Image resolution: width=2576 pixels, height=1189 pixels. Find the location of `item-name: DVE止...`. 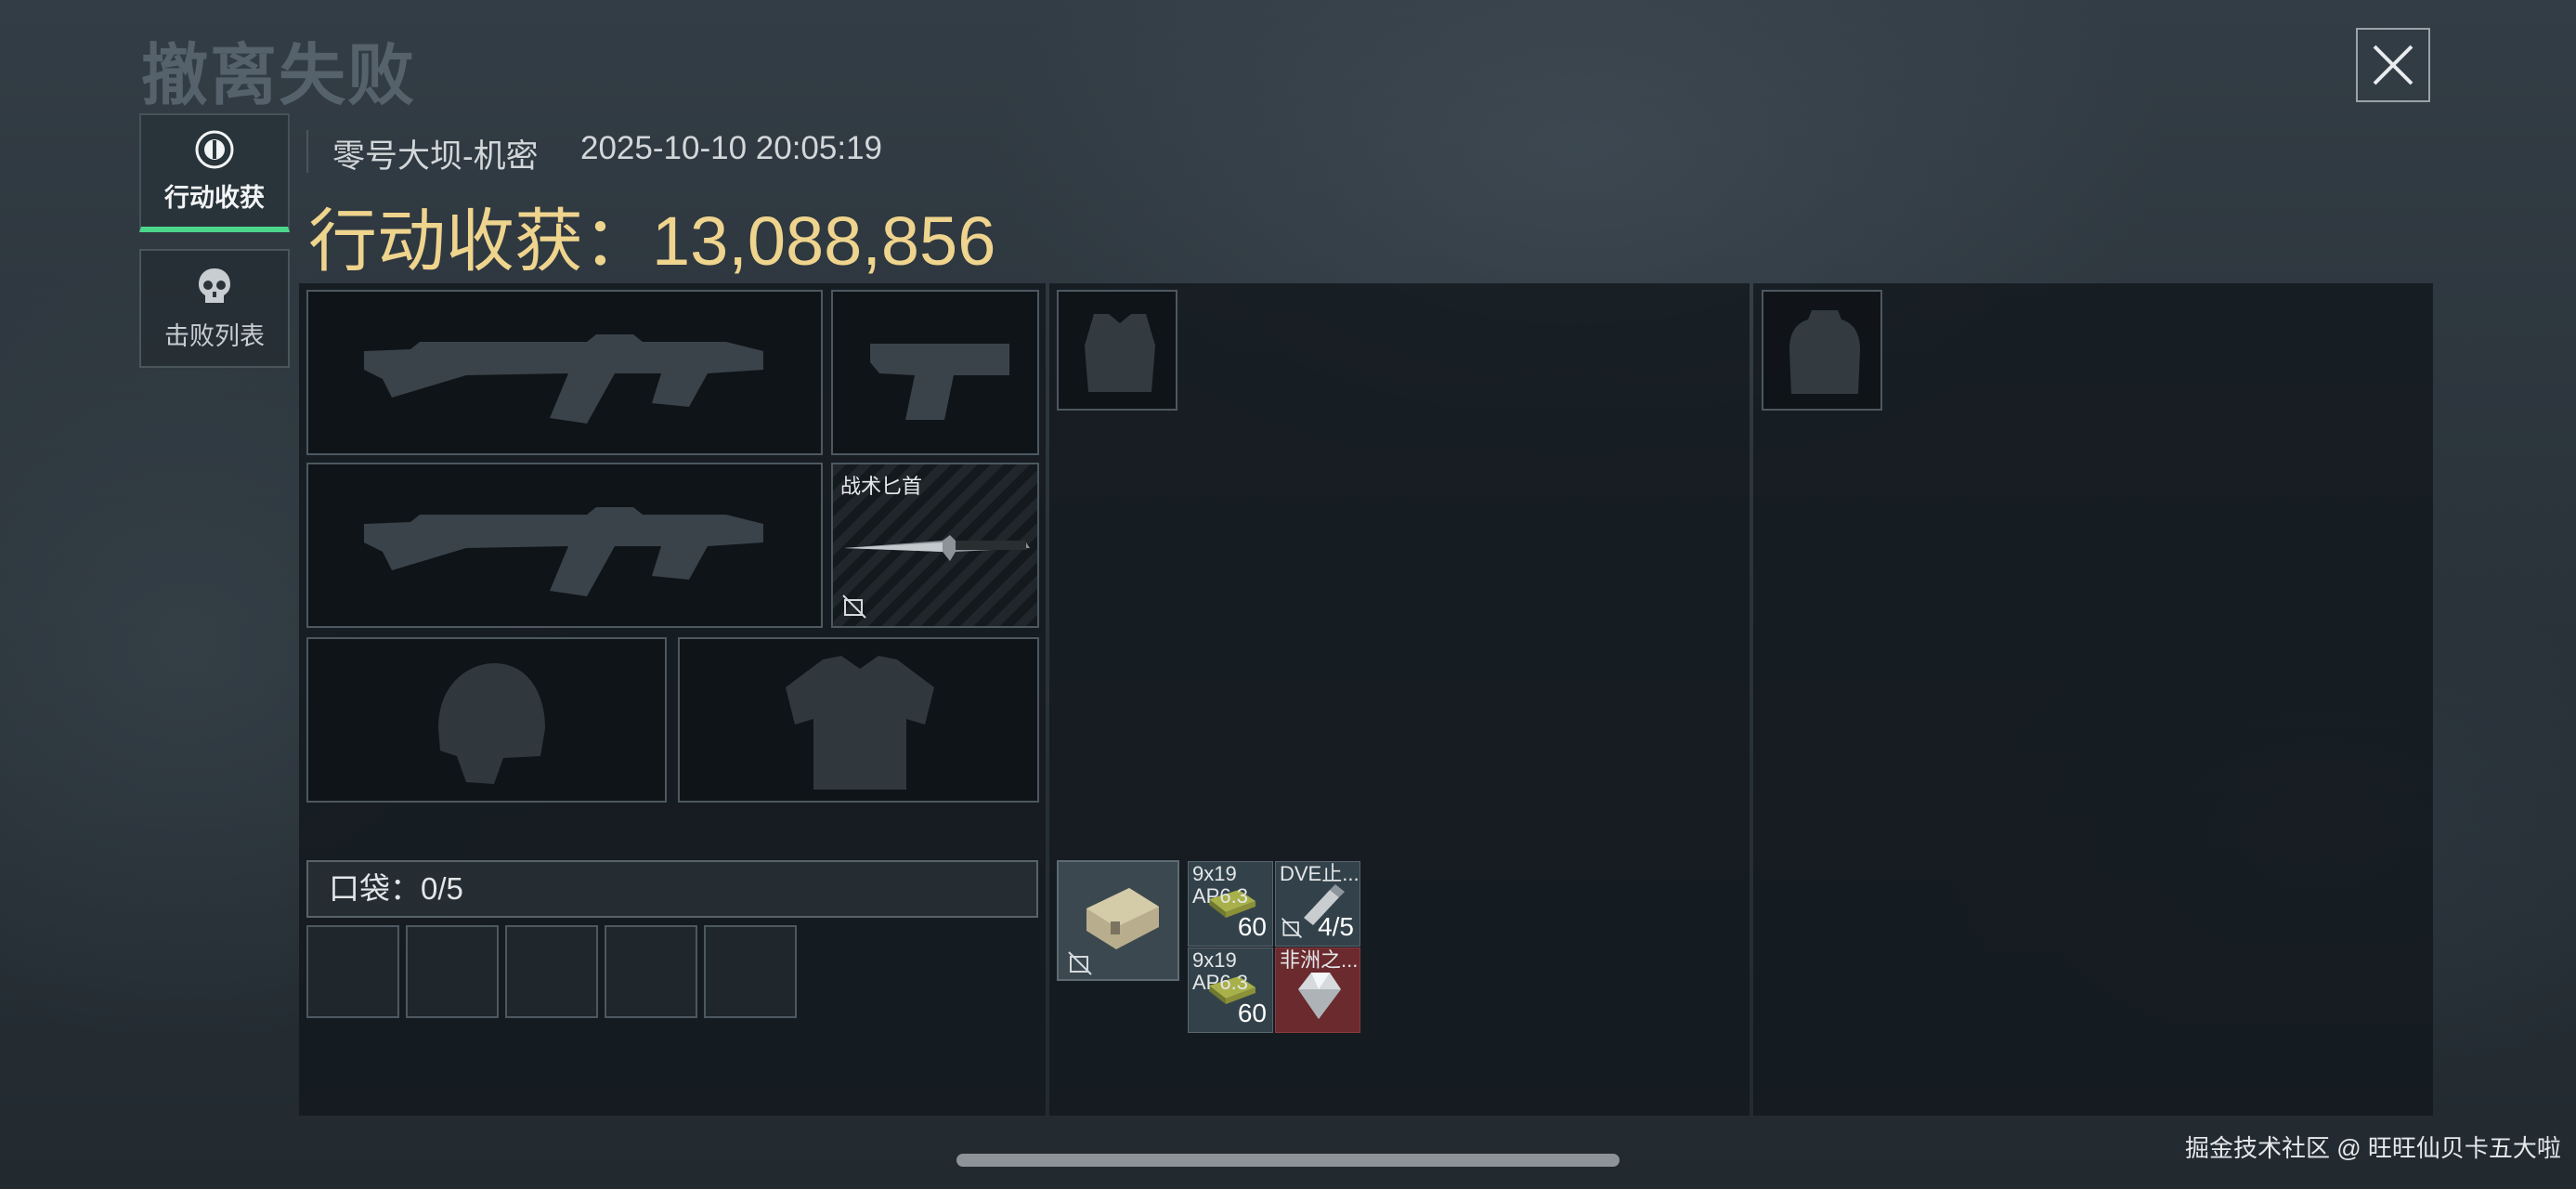

item-name: DVE止... is located at coordinates (1320, 874).